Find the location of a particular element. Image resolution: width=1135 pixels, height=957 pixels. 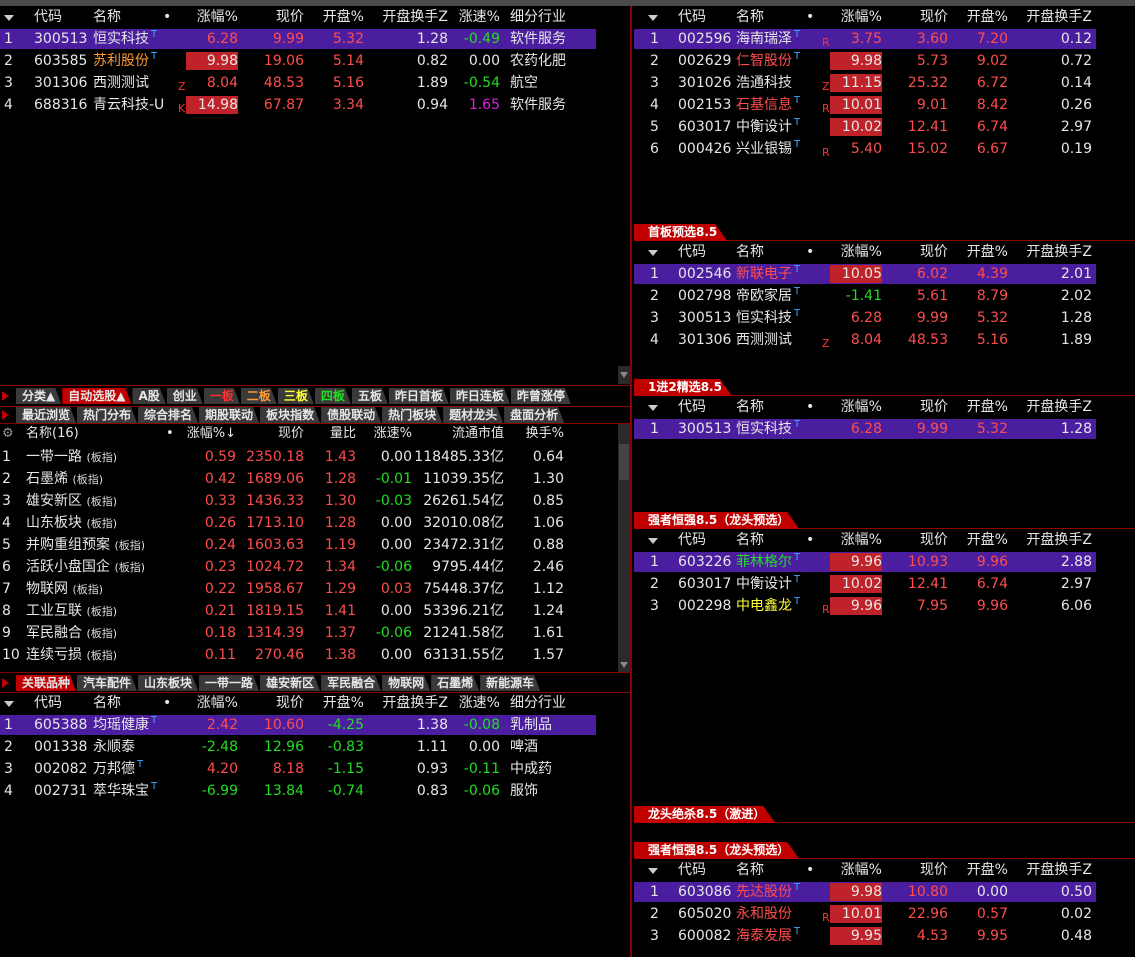

table-row: 1 603226 菲林格尔 T 9.96 10.93 9.96 2.88 is located at coordinates (884, 562).